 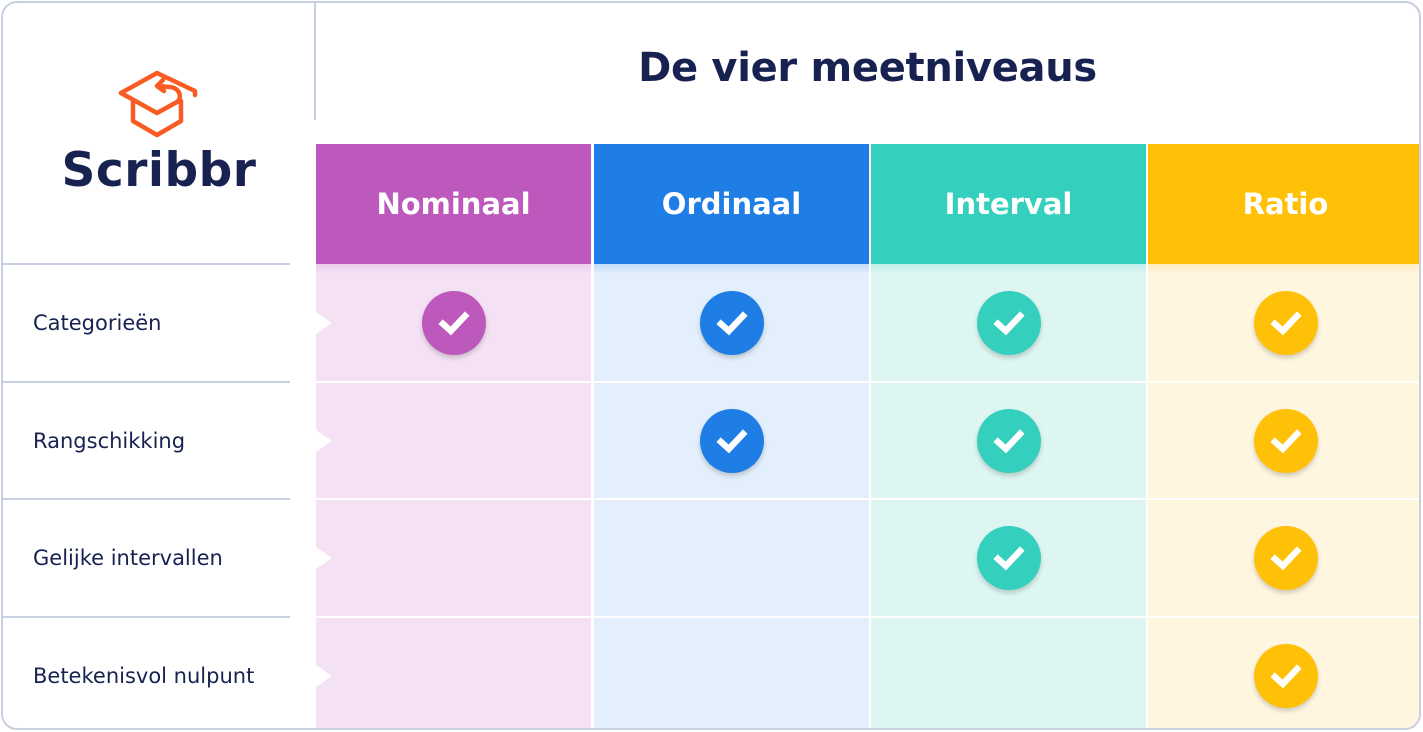 I want to click on column-header-label: Ratio, so click(x=1285, y=204).